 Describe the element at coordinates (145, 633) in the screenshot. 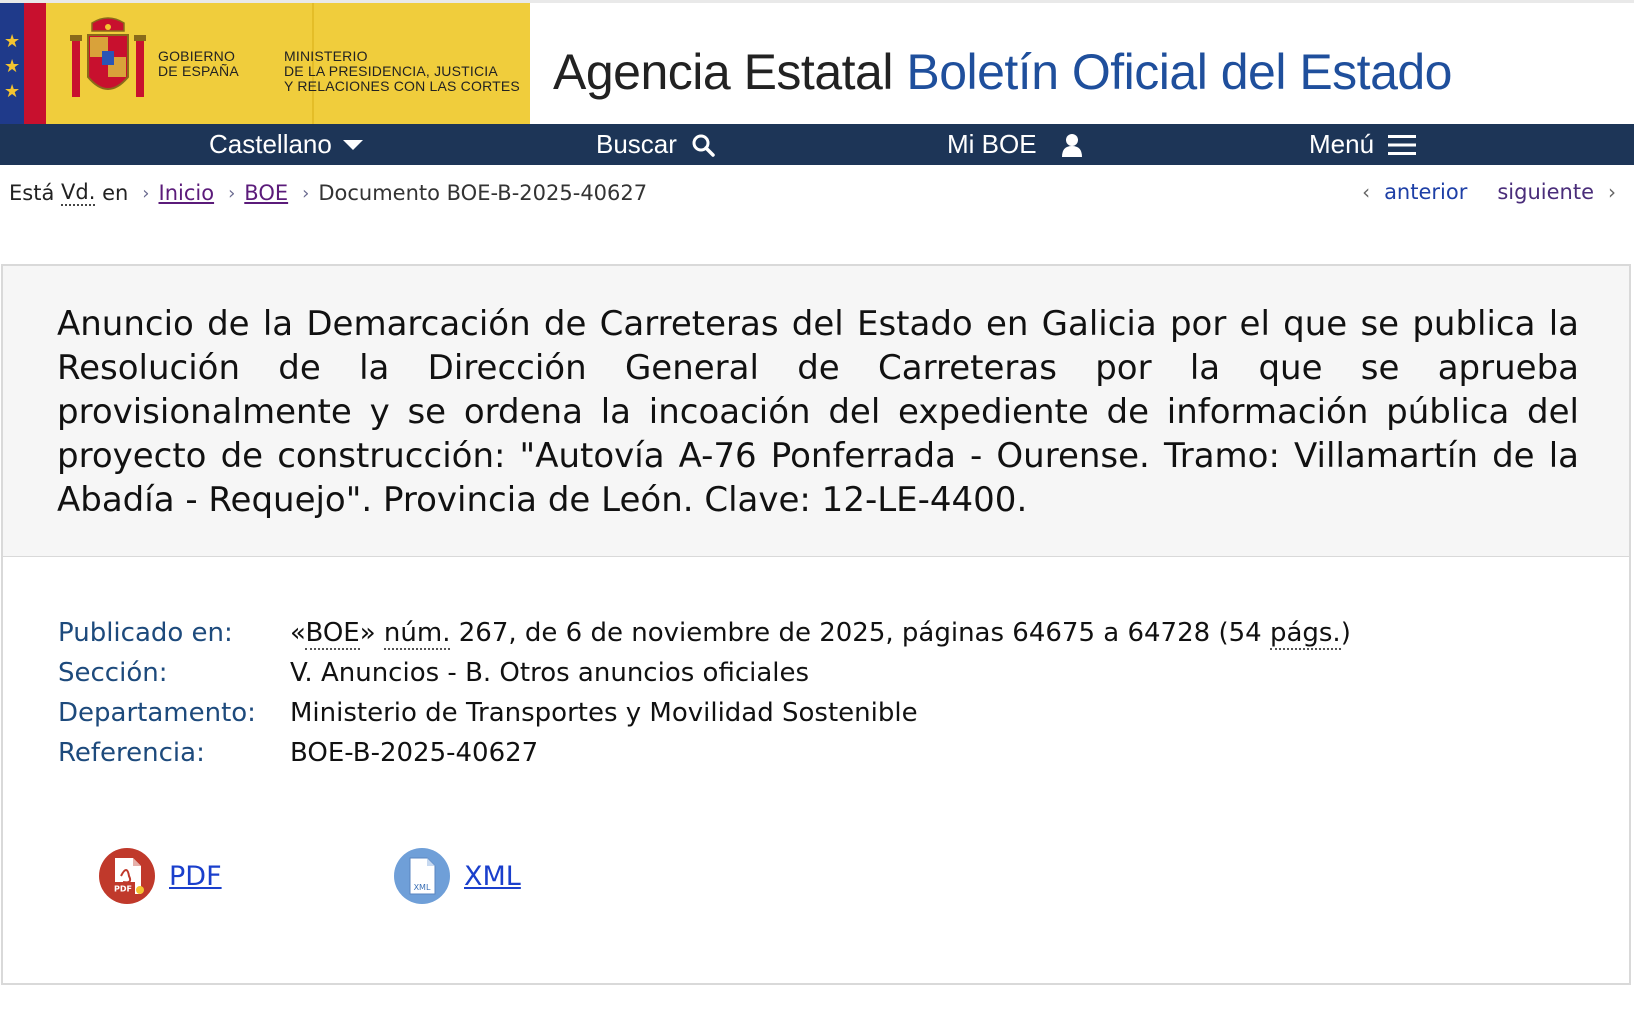

I see `published-label: Publicado en:` at that location.